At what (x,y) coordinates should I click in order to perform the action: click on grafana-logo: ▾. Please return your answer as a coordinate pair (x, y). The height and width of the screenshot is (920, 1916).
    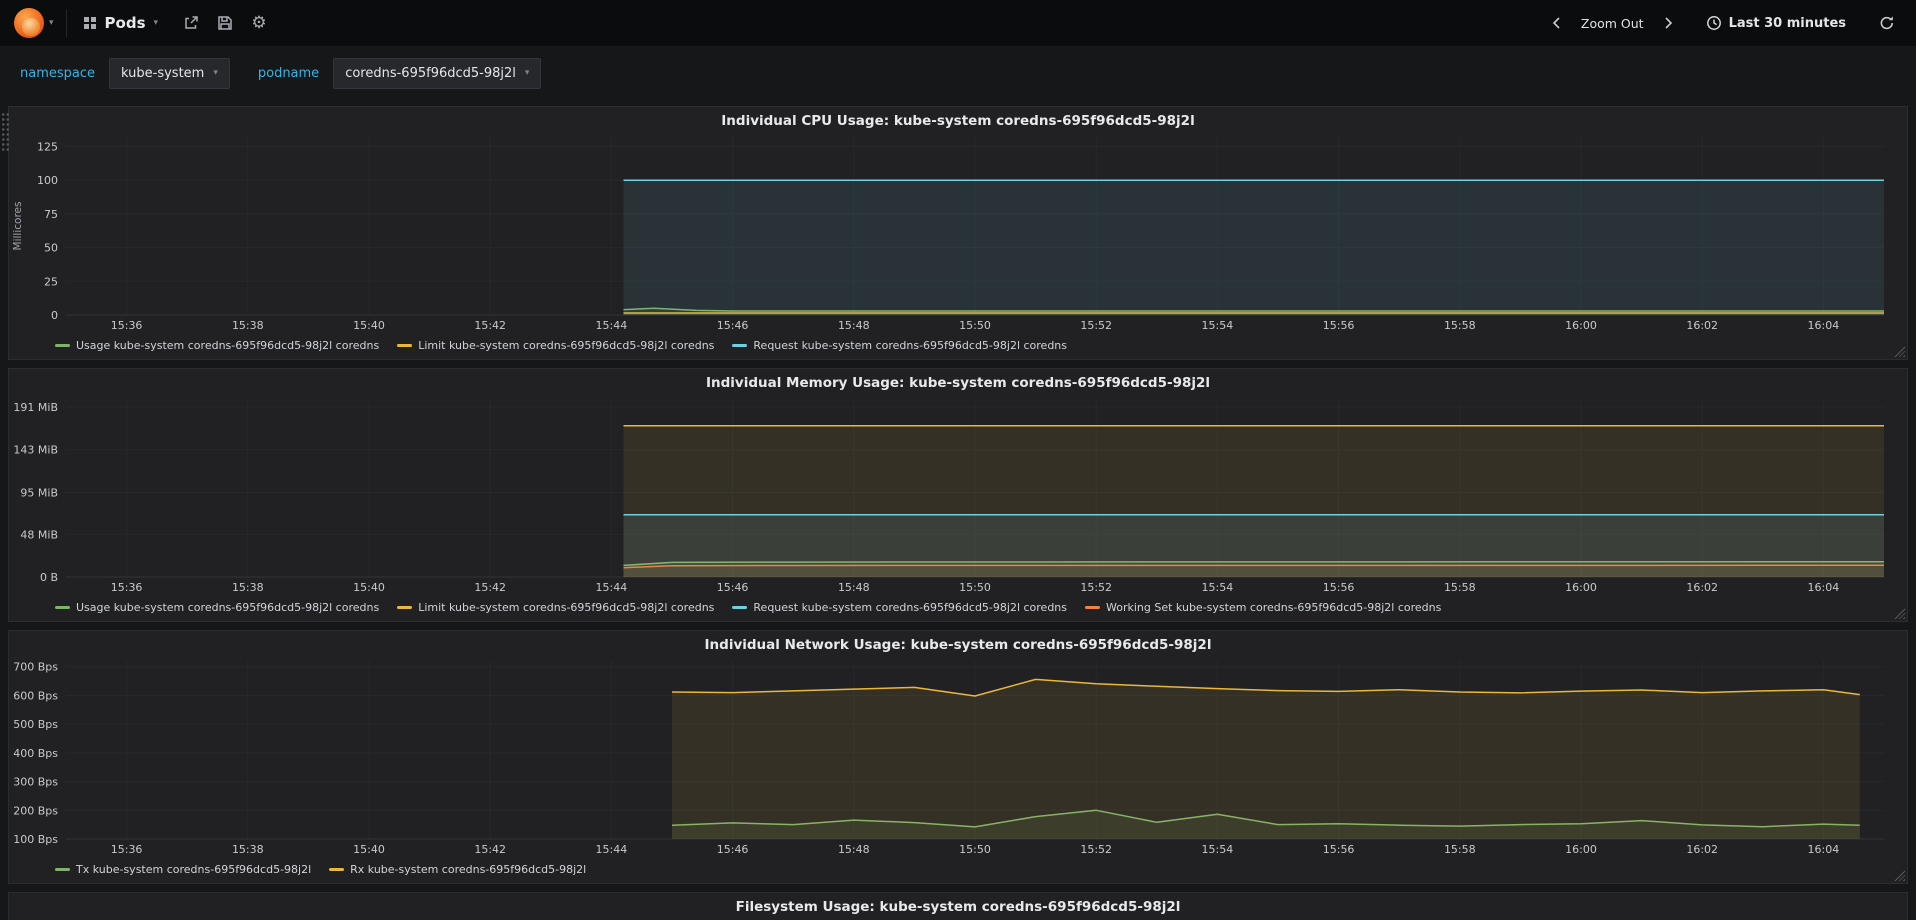
    Looking at the image, I should click on (34, 23).